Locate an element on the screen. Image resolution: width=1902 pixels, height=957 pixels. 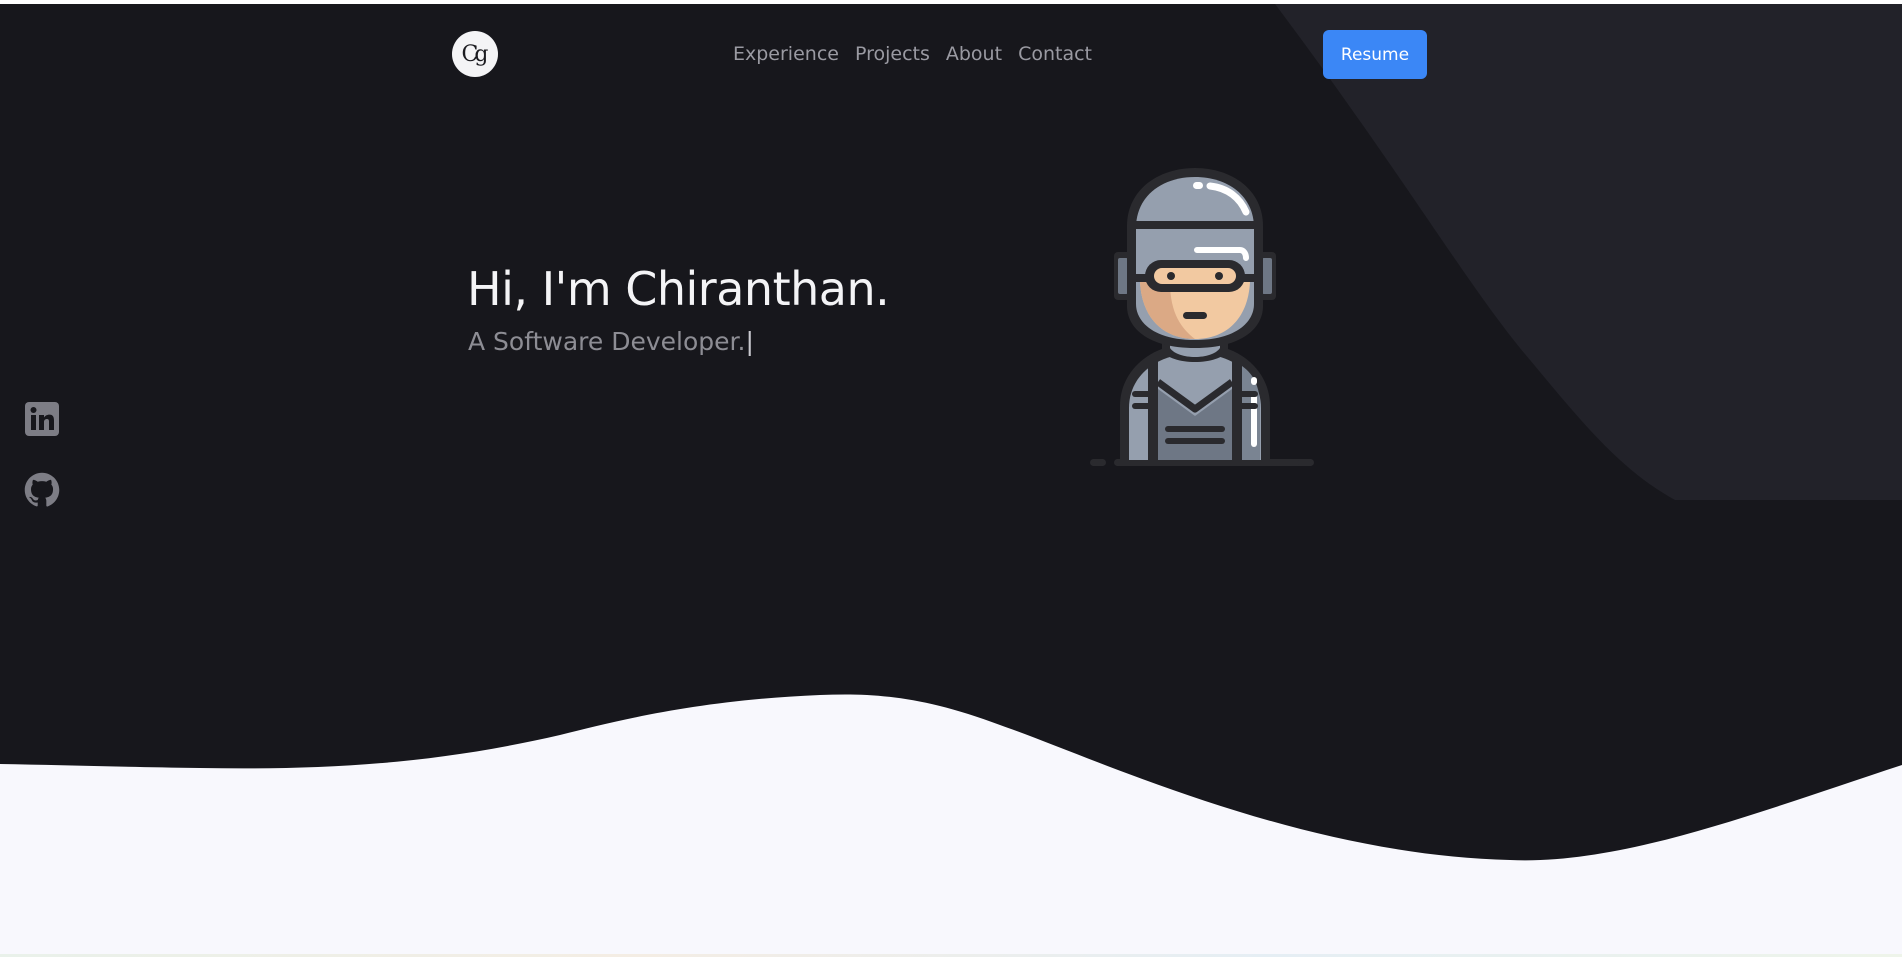
hero-subtitle-text: A Software Developer. is located at coordinates (607, 341).